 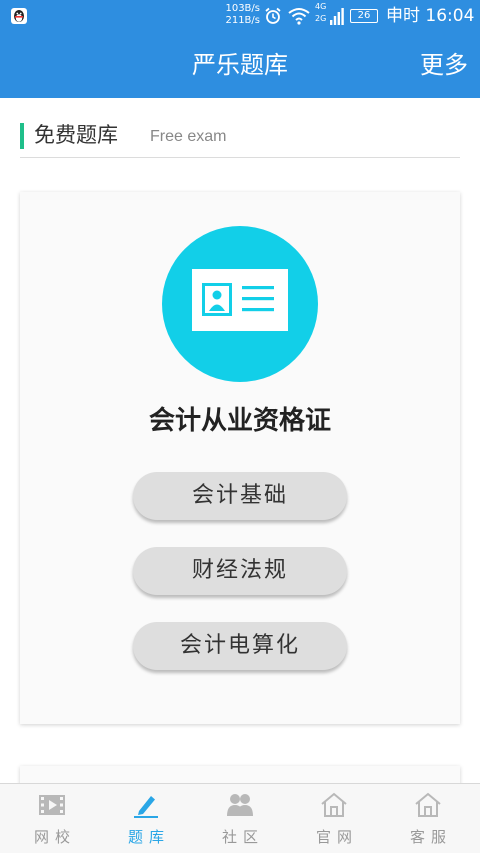 I want to click on page-title: 严乐题库, so click(x=240, y=65).